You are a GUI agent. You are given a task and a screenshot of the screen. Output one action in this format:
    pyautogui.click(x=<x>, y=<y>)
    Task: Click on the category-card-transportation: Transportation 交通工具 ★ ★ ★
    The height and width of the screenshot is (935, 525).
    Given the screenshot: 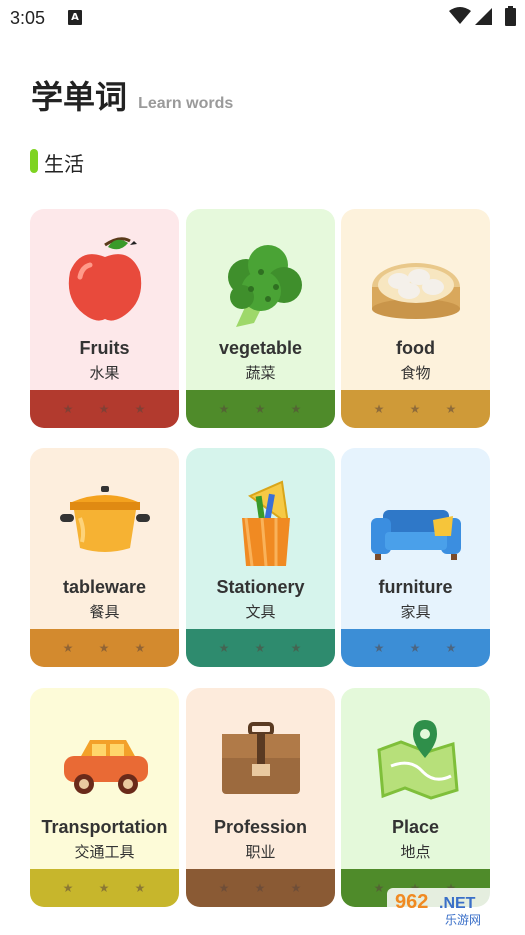 What is the action you would take?
    pyautogui.click(x=104, y=797)
    